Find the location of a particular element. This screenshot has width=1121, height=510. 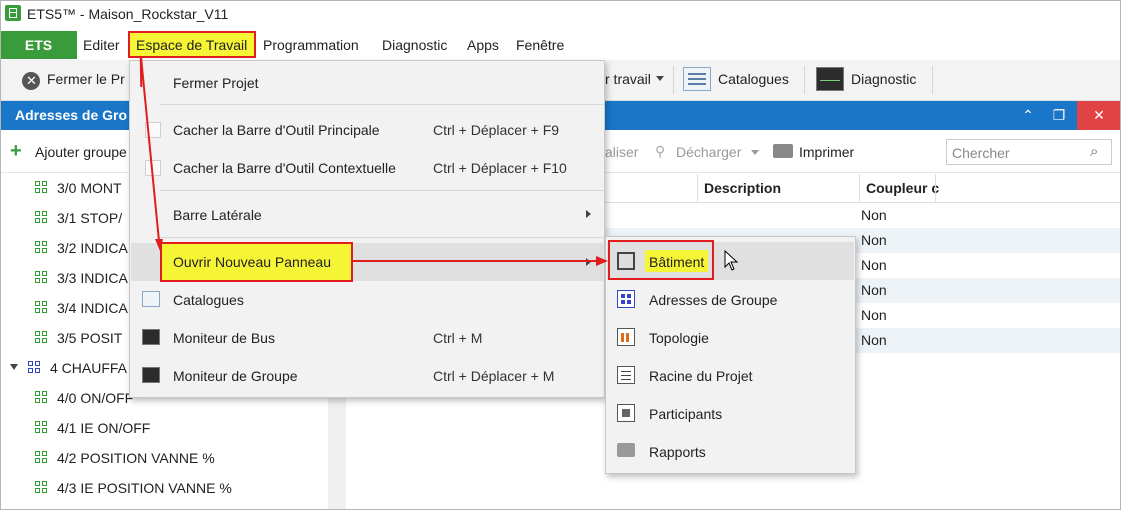

close-panel-icon: ✕ is located at coordinates (1099, 115).